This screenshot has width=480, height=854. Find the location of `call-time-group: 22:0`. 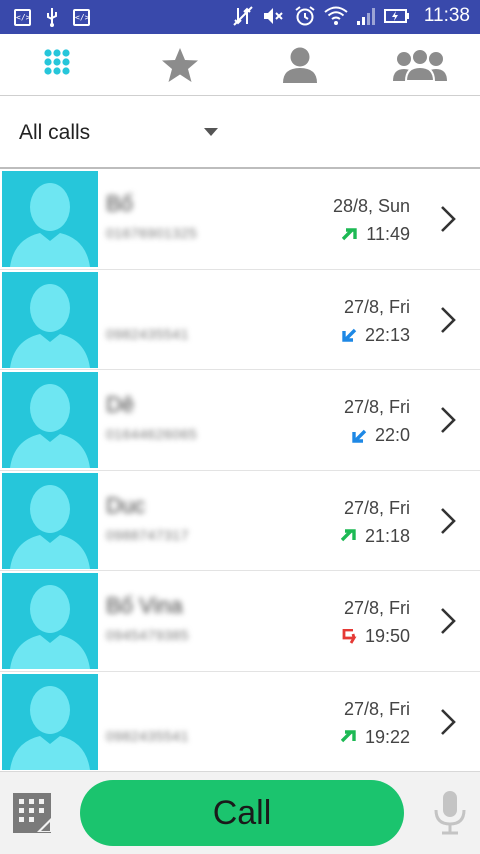

call-time-group: 22:0 is located at coordinates (380, 435).